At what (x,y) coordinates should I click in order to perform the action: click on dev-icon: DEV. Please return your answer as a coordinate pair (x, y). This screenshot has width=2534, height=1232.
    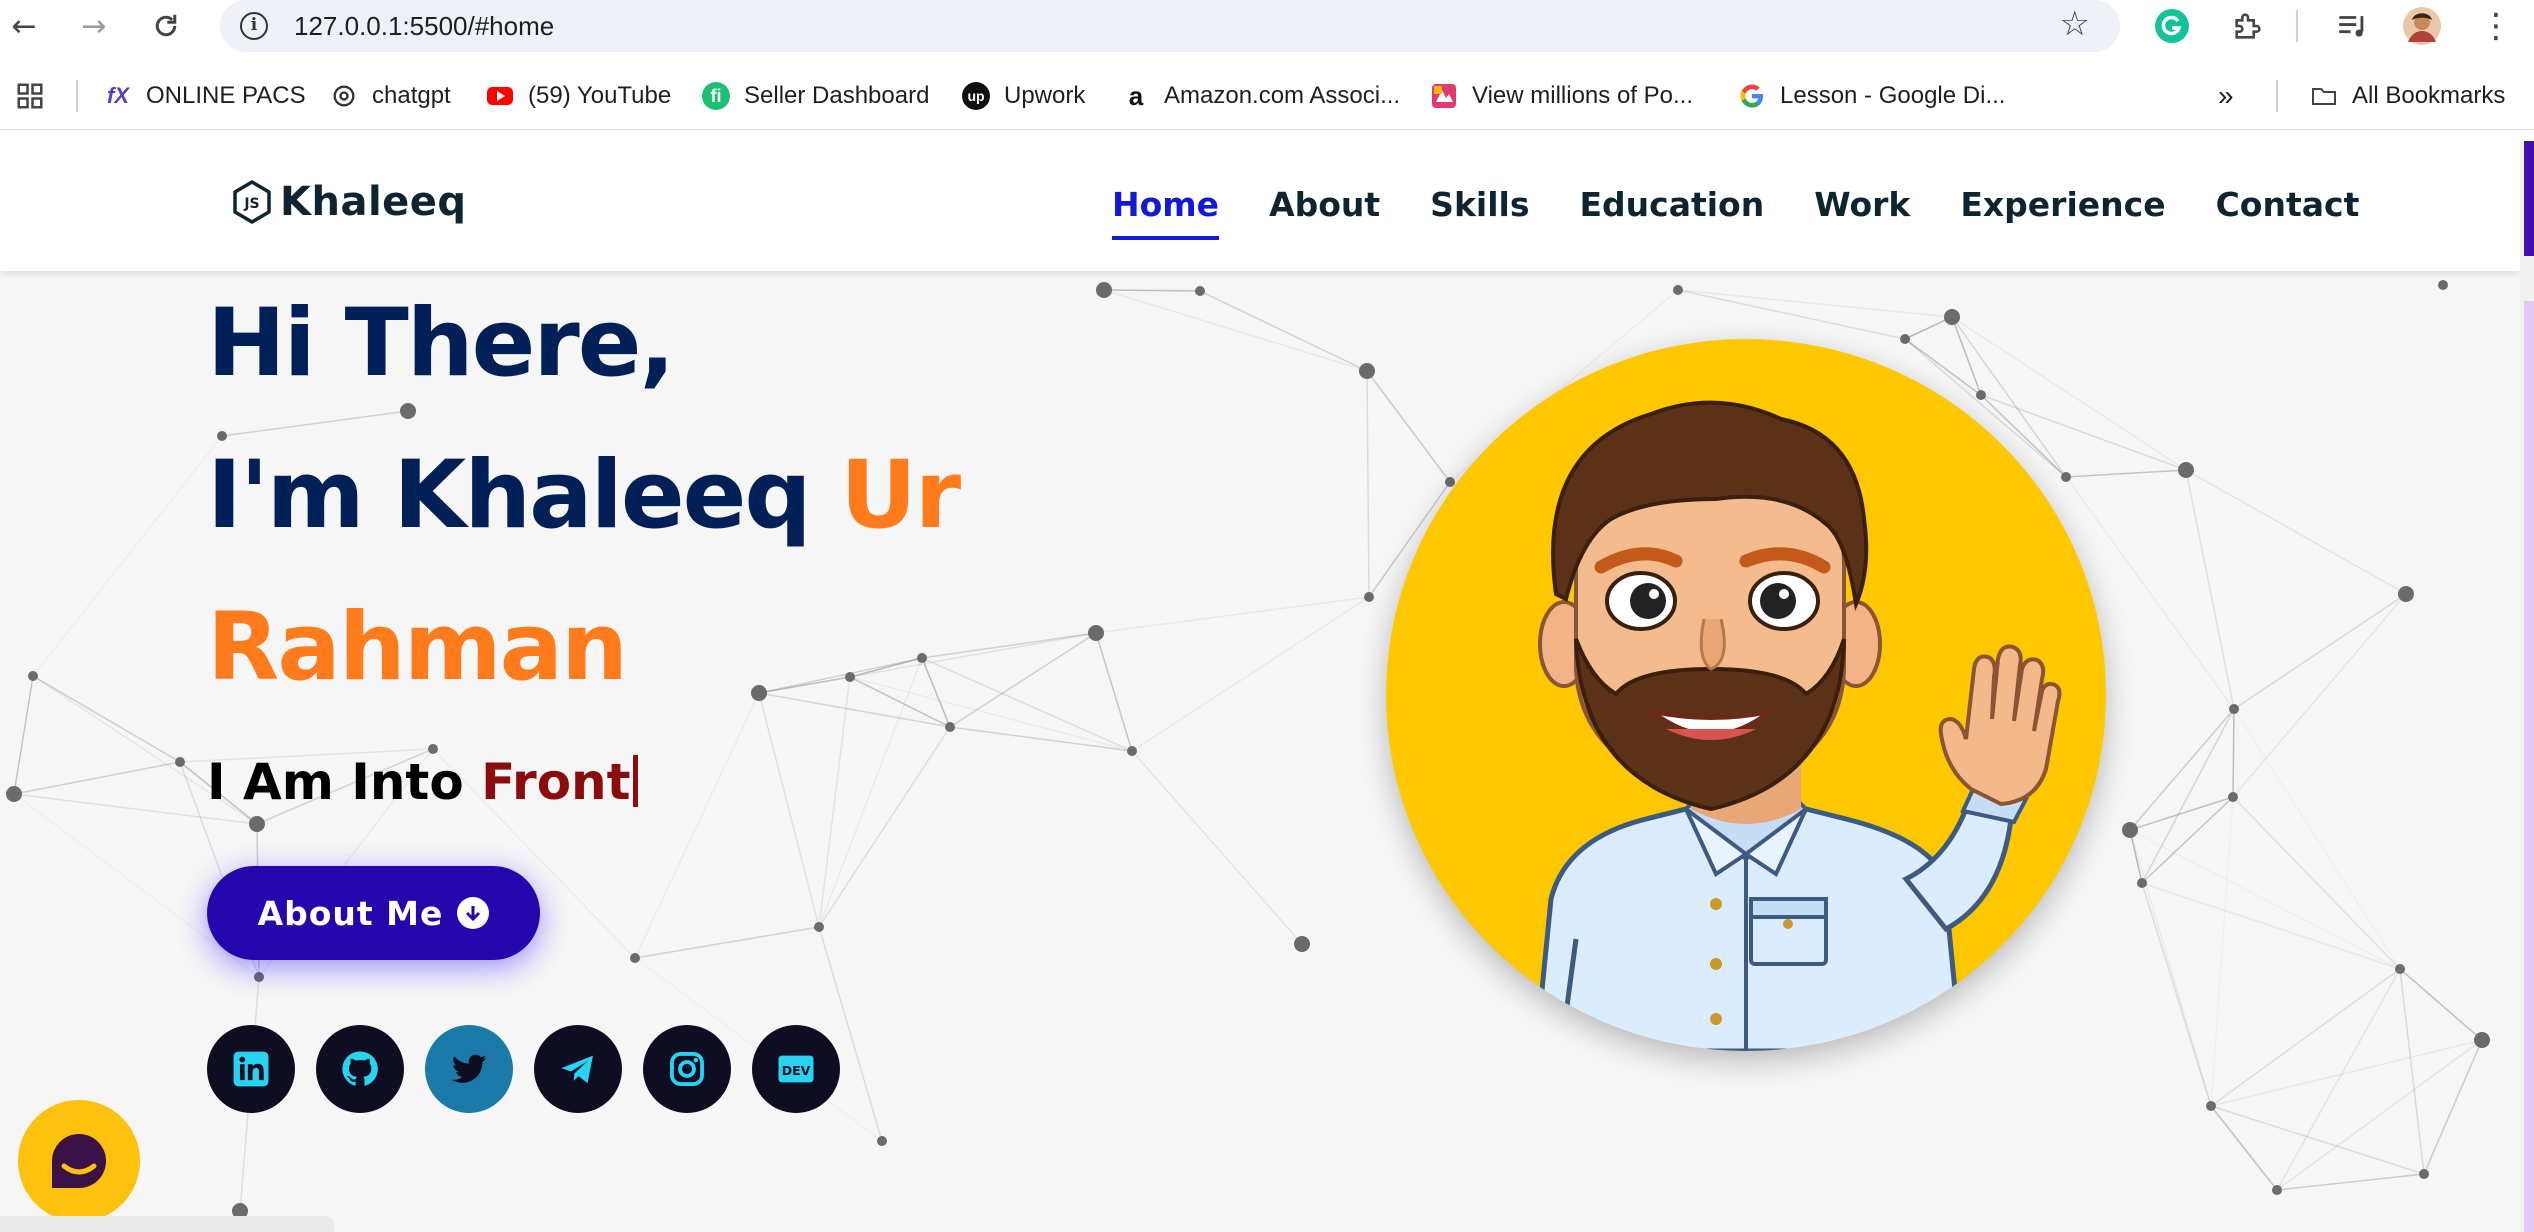
    Looking at the image, I should click on (796, 1069).